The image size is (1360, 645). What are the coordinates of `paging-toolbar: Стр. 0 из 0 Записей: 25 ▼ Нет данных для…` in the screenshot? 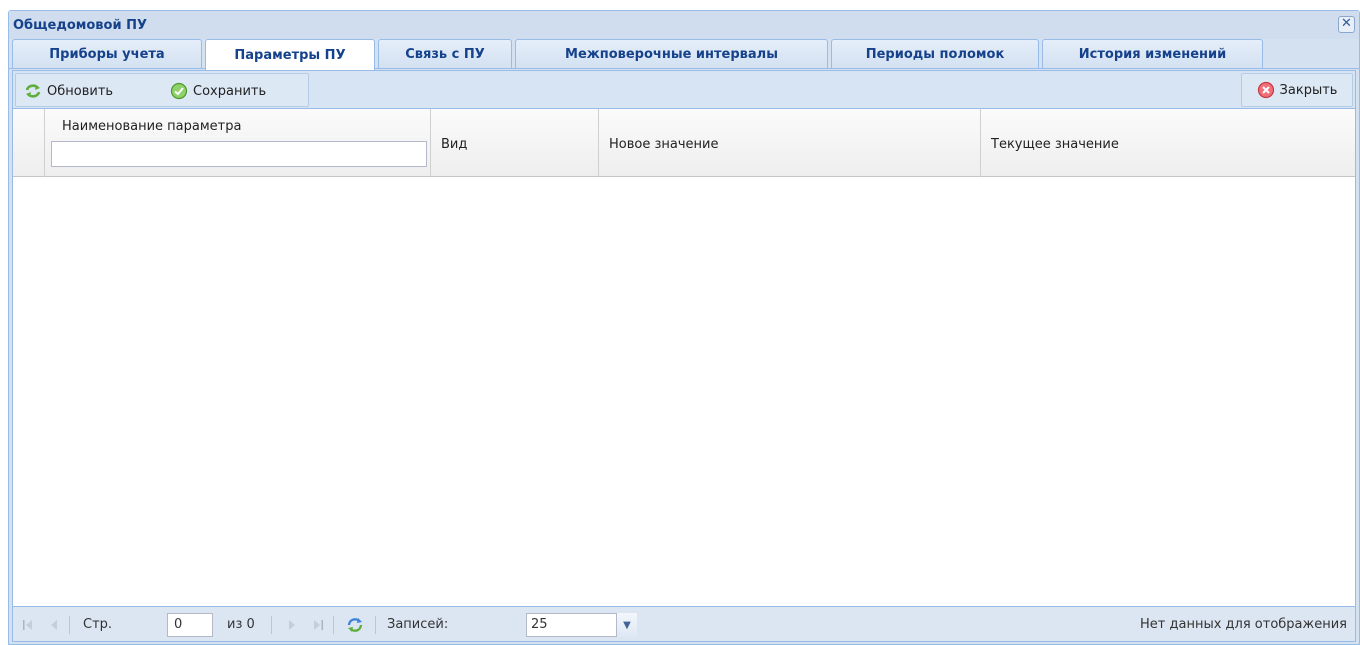 It's located at (684, 623).